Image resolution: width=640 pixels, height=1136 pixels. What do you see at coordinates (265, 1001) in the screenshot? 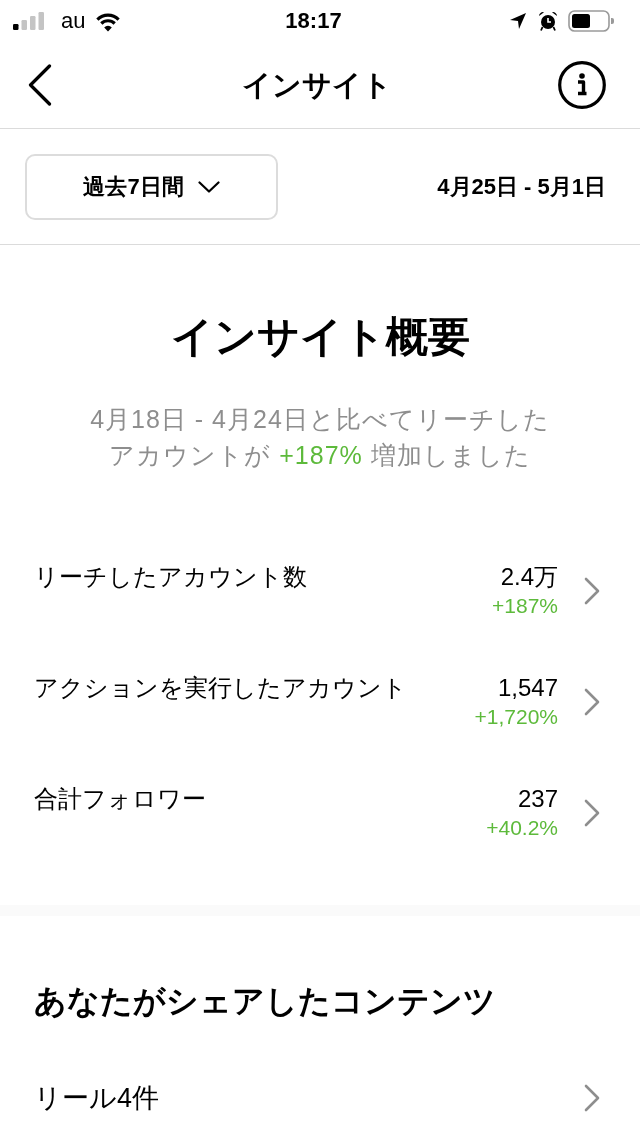
I see `section-heading: あなたがシェアしたコンテンツ` at bounding box center [265, 1001].